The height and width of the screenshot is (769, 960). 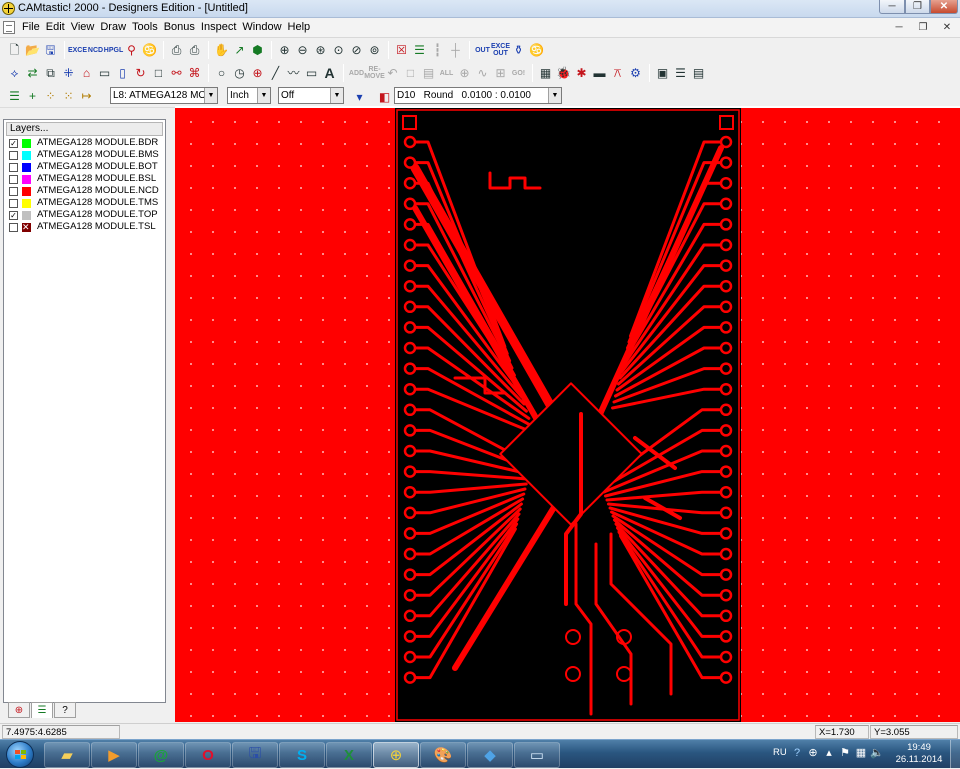 What do you see at coordinates (410, 73) in the screenshot?
I see `shape-icon: □` at bounding box center [410, 73].